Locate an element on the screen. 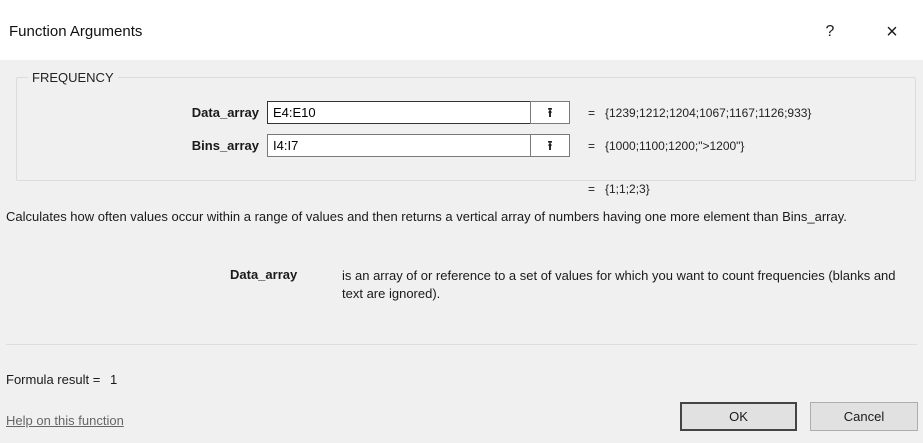 The image size is (923, 443). title-bar: Function Arguments ? × is located at coordinates (461, 30).